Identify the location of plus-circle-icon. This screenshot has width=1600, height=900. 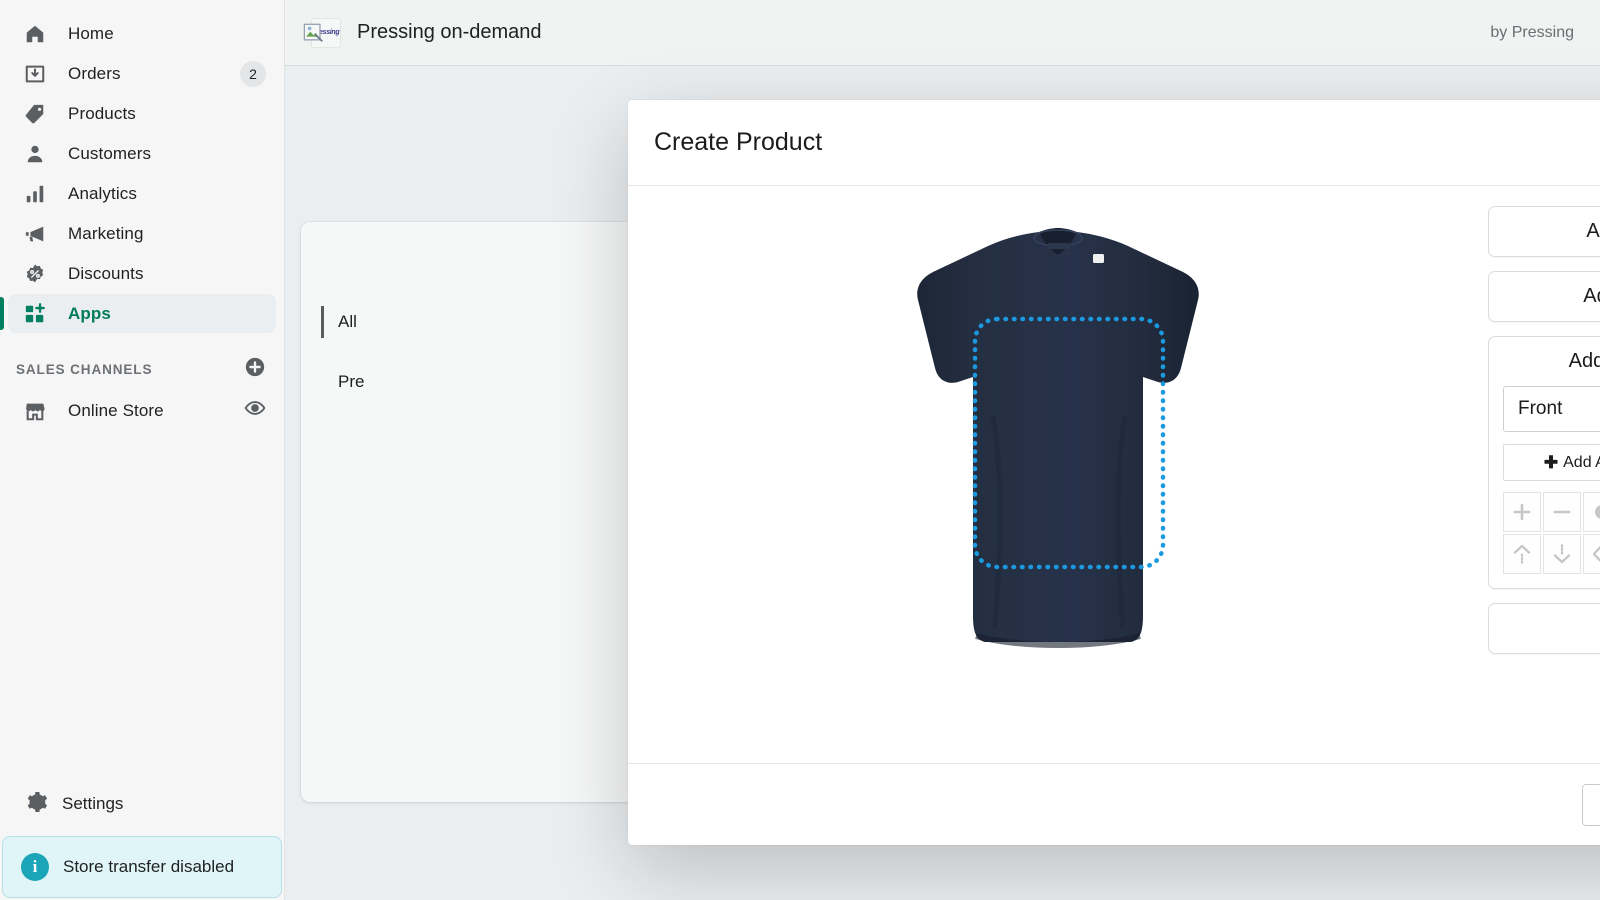
(255, 369).